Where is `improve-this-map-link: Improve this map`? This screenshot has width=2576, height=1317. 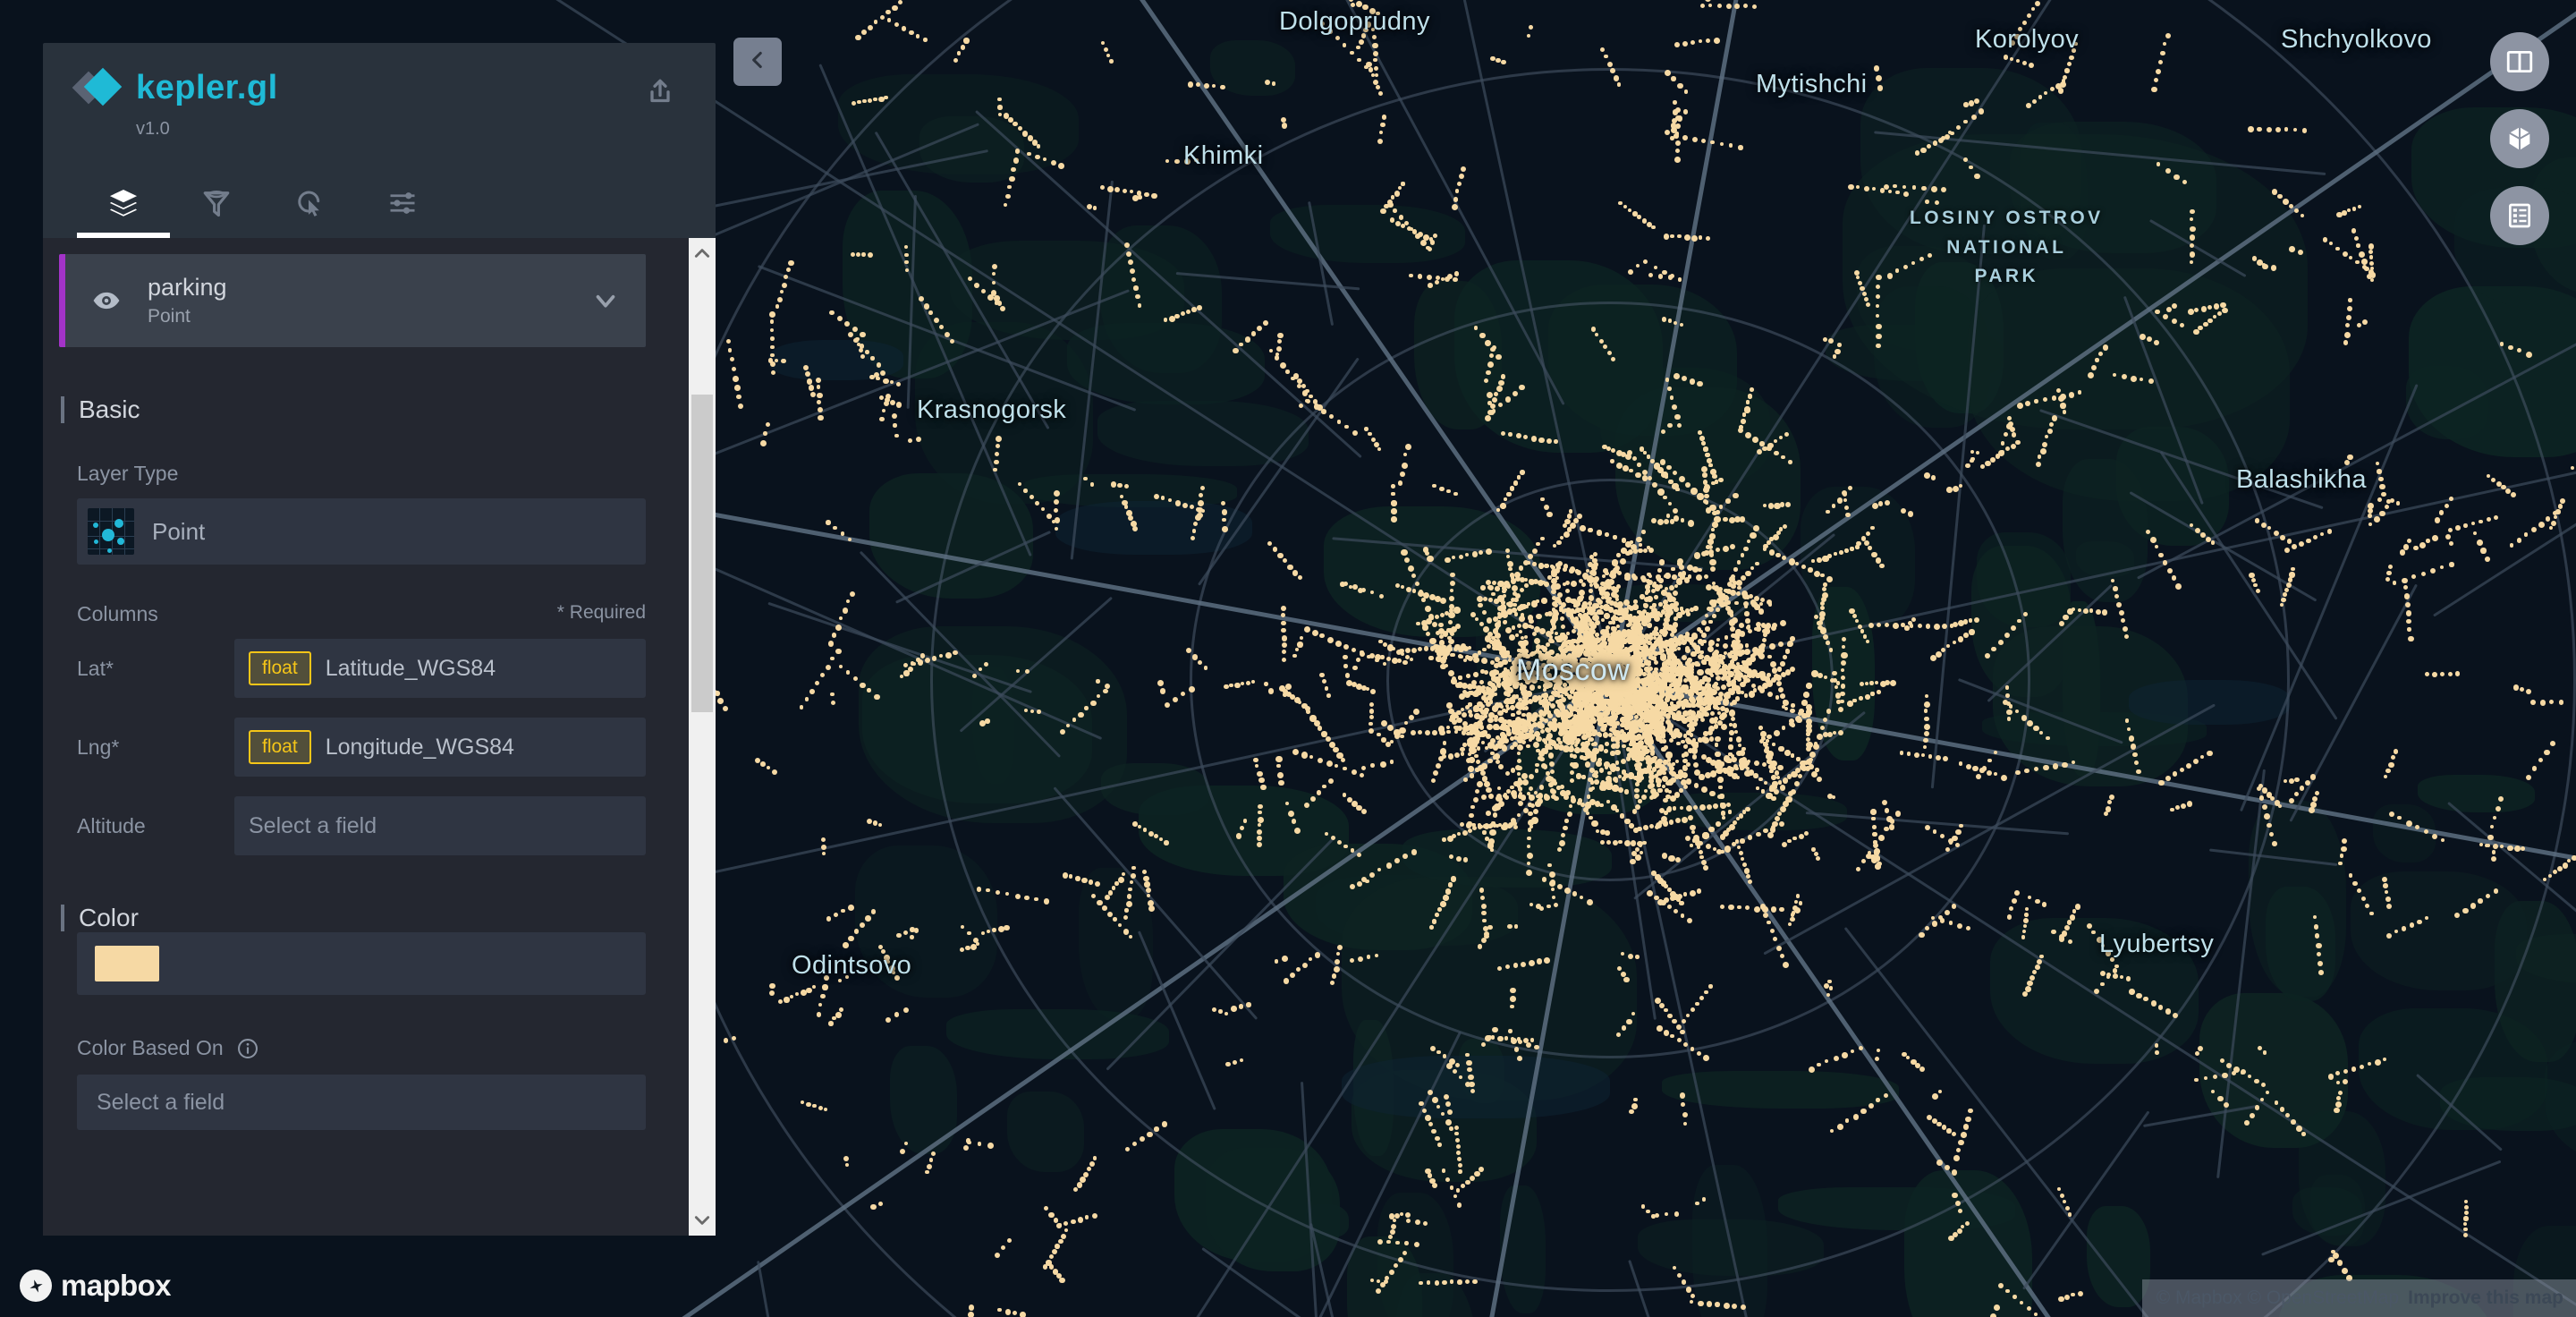
improve-this-map-link: Improve this map is located at coordinates (2485, 1298).